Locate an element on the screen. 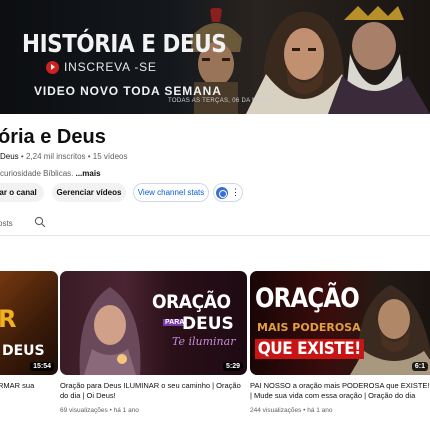 The image size is (430, 430). video-thumbnail: ORAÇÃO PARA DEUS Te iluminar 5:29 is located at coordinates (153, 323).